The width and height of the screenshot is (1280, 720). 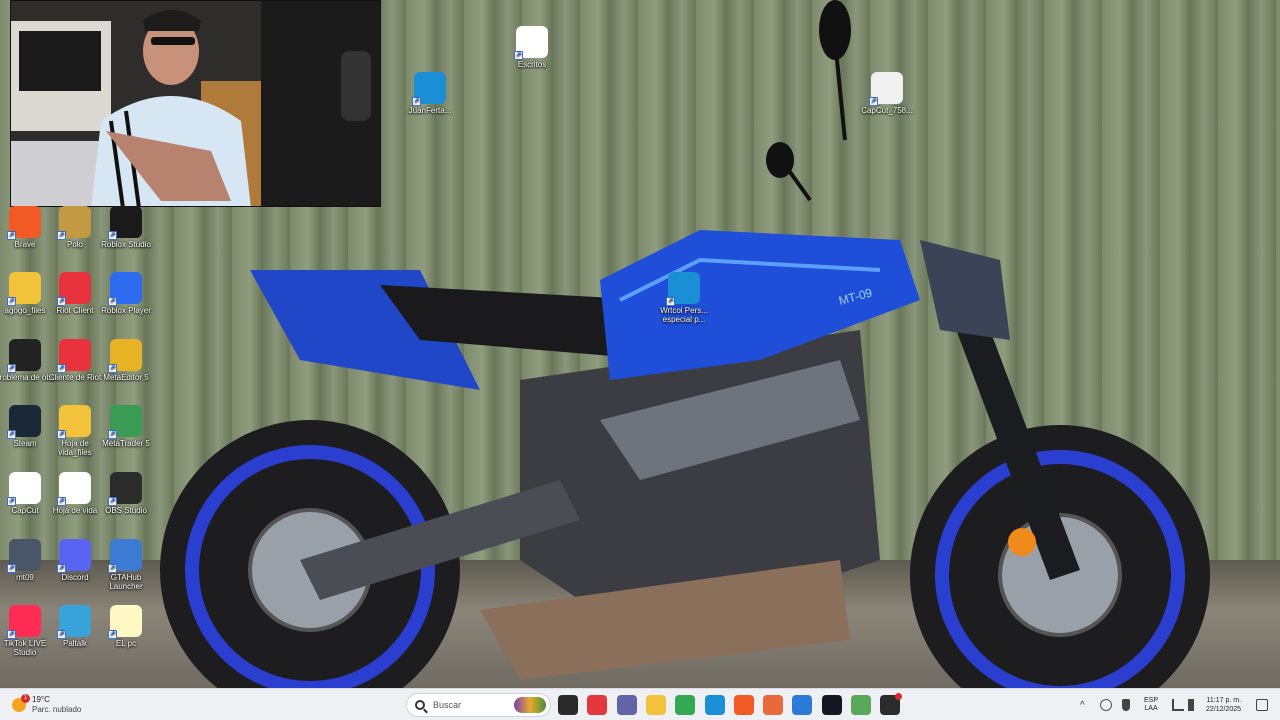 What do you see at coordinates (74, 489) in the screenshot?
I see `chrome-doc-icon: ↗` at bounding box center [74, 489].